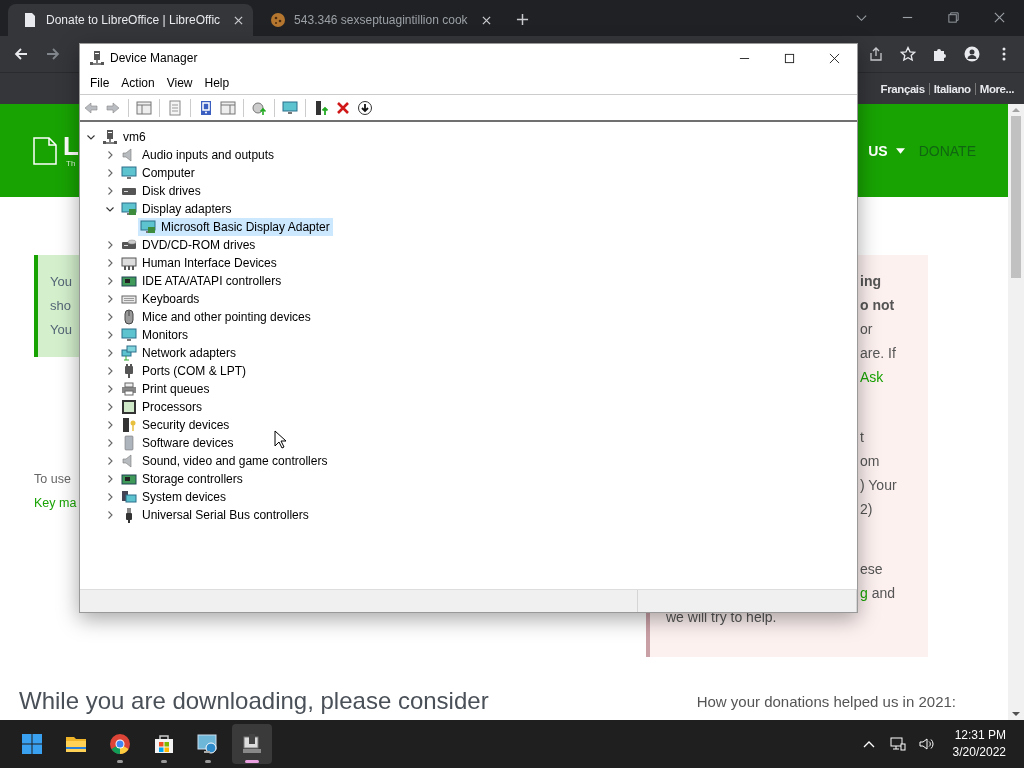  I want to click on browser-tab: 543.346 sexseptuagintillion cook, so click(378, 20).